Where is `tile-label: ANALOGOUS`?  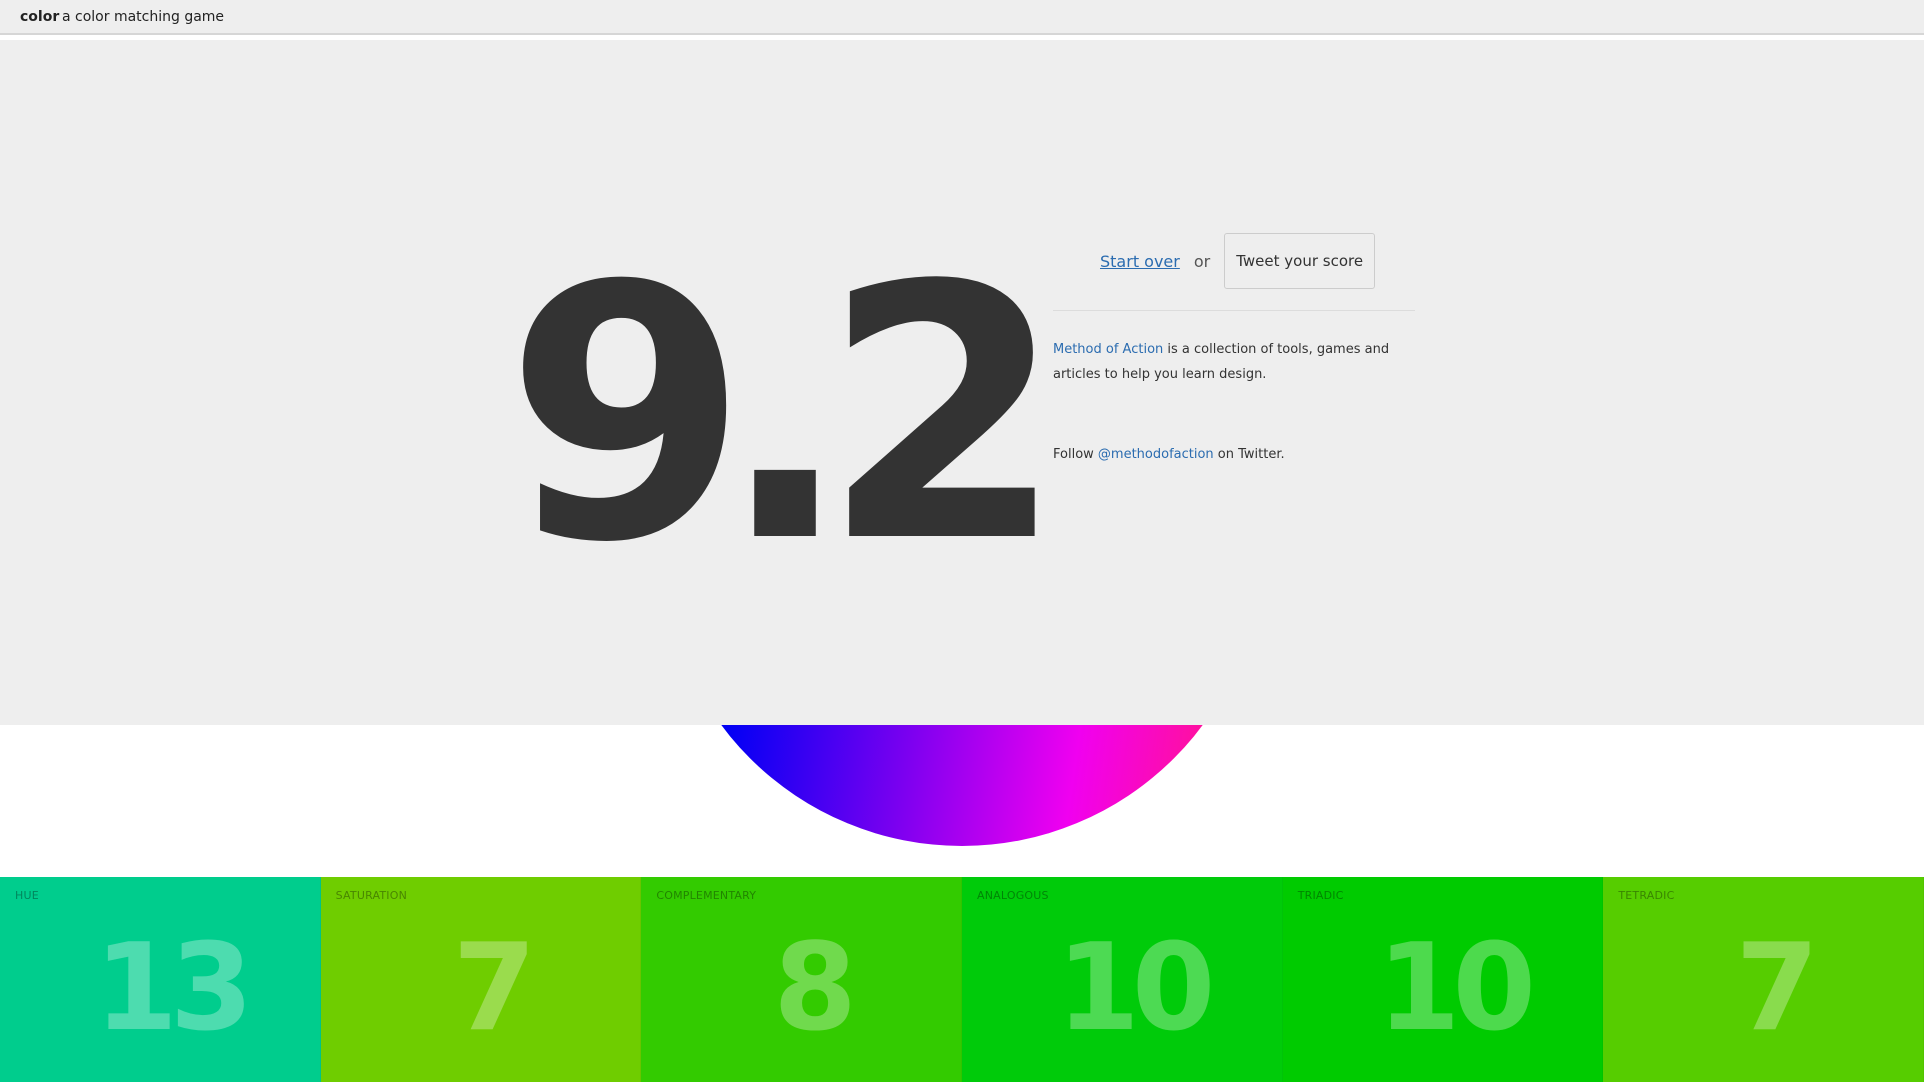
tile-label: ANALOGOUS is located at coordinates (1013, 895).